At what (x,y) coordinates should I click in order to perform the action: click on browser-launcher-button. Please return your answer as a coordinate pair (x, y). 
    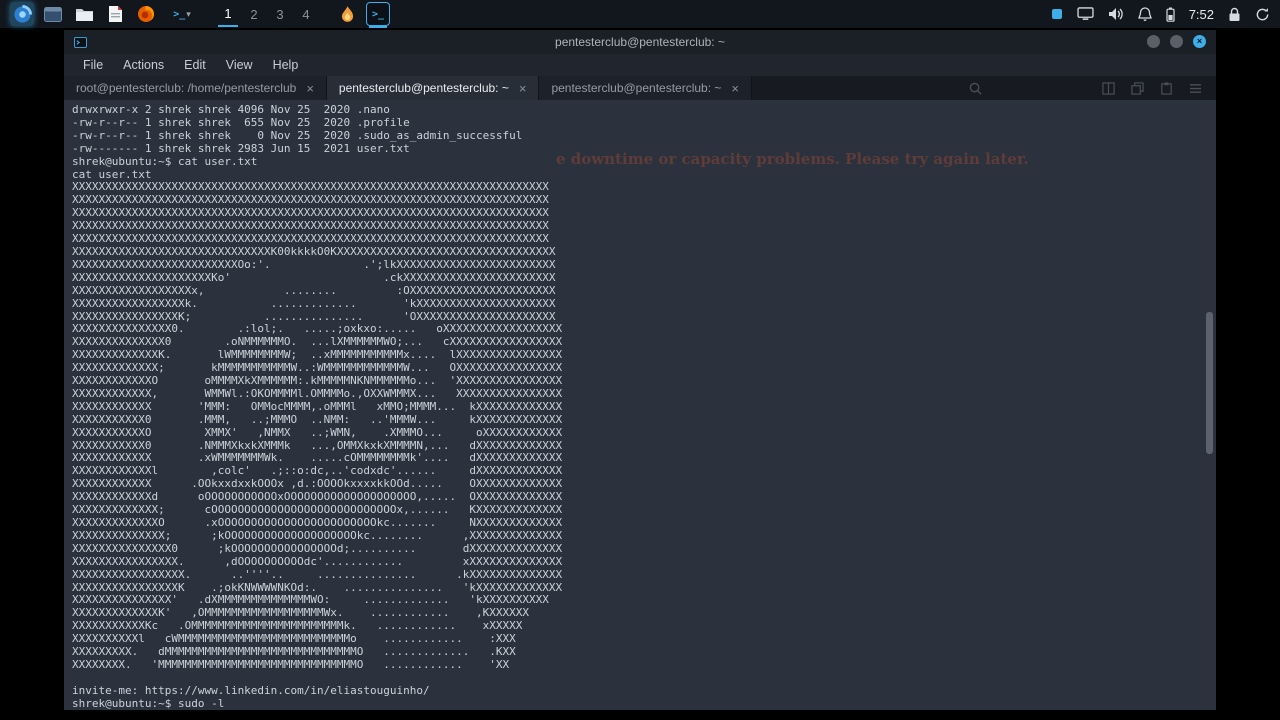
    Looking at the image, I should click on (22, 14).